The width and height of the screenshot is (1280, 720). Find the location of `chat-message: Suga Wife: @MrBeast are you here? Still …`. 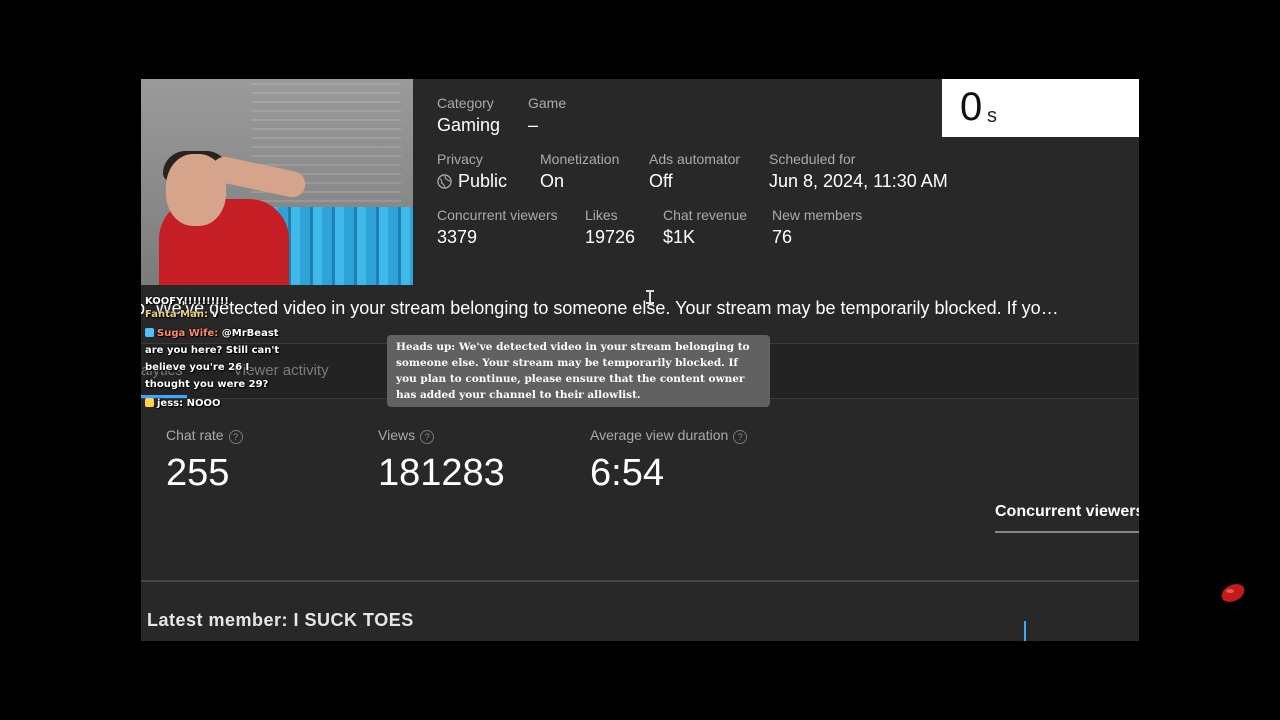

chat-message: Suga Wife: @MrBeast are you here? Still … is located at coordinates (212, 359).